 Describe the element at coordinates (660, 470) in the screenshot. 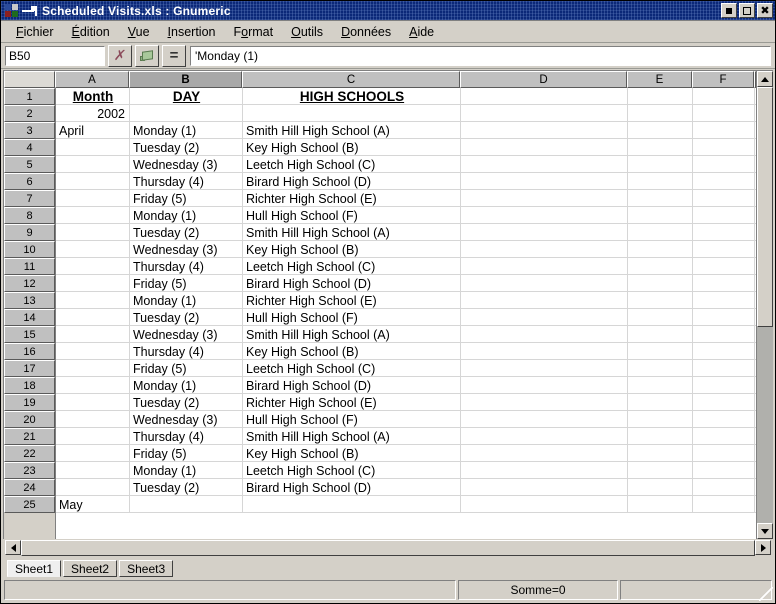

I see `cell-E23` at that location.